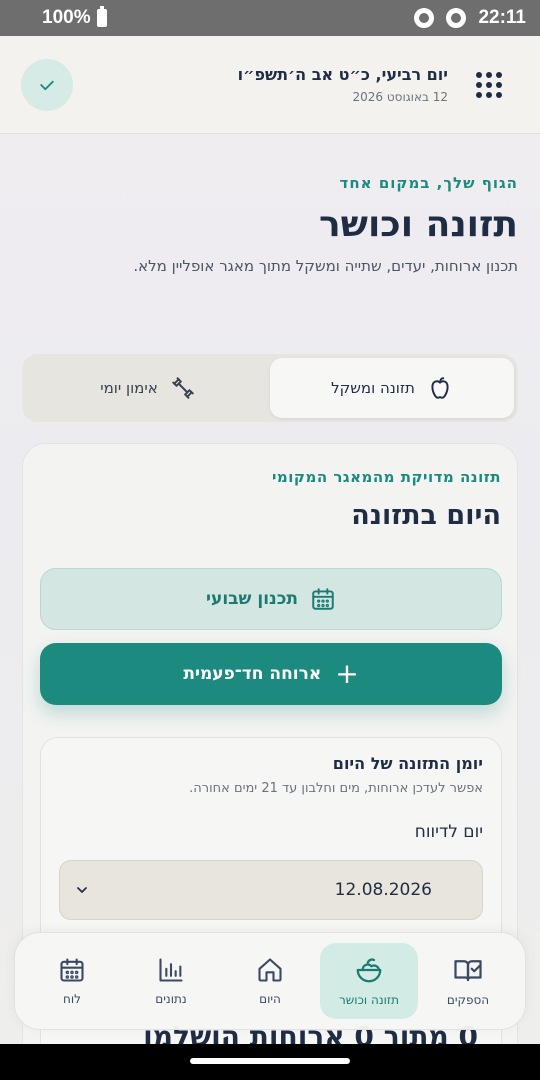 The height and width of the screenshot is (1080, 540). Describe the element at coordinates (171, 999) in the screenshot. I see `nav-label: נתונים` at that location.